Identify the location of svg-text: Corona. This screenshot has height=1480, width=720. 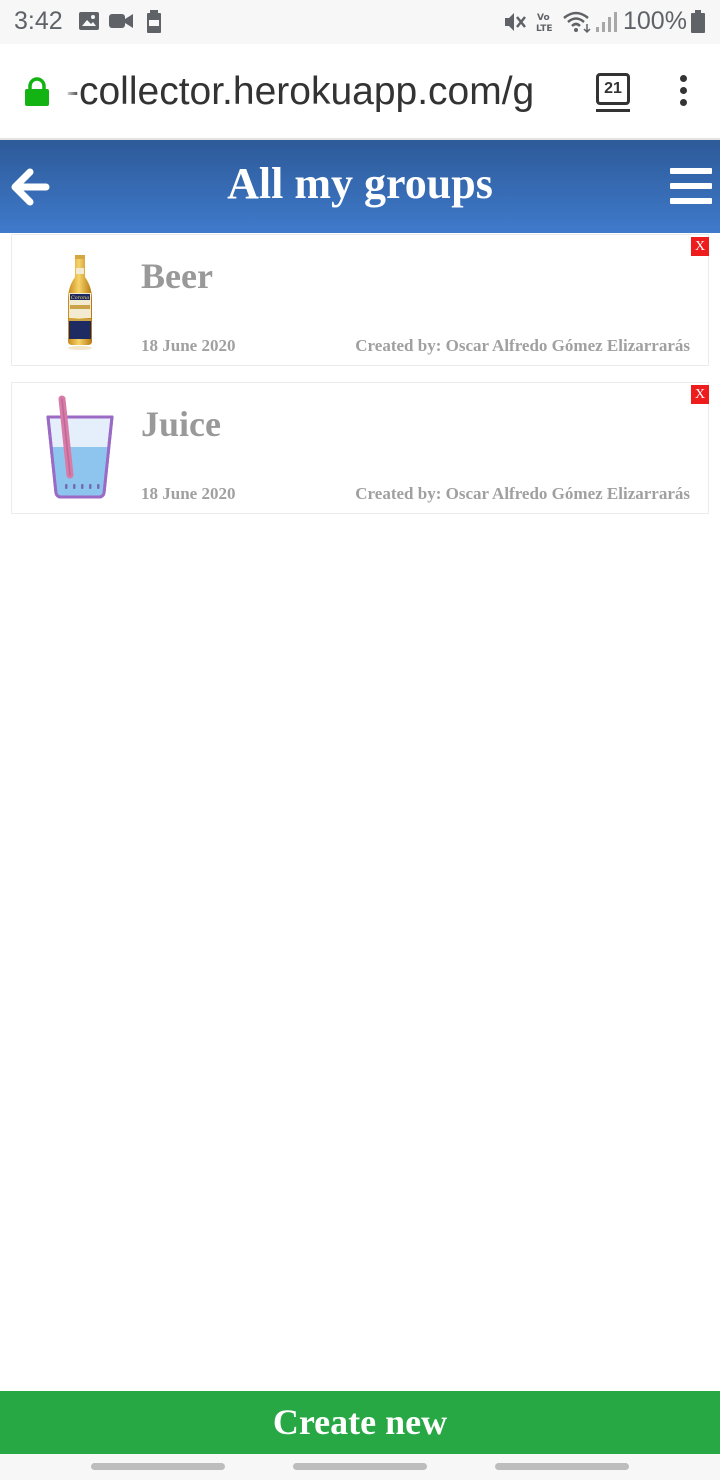
(80, 298).